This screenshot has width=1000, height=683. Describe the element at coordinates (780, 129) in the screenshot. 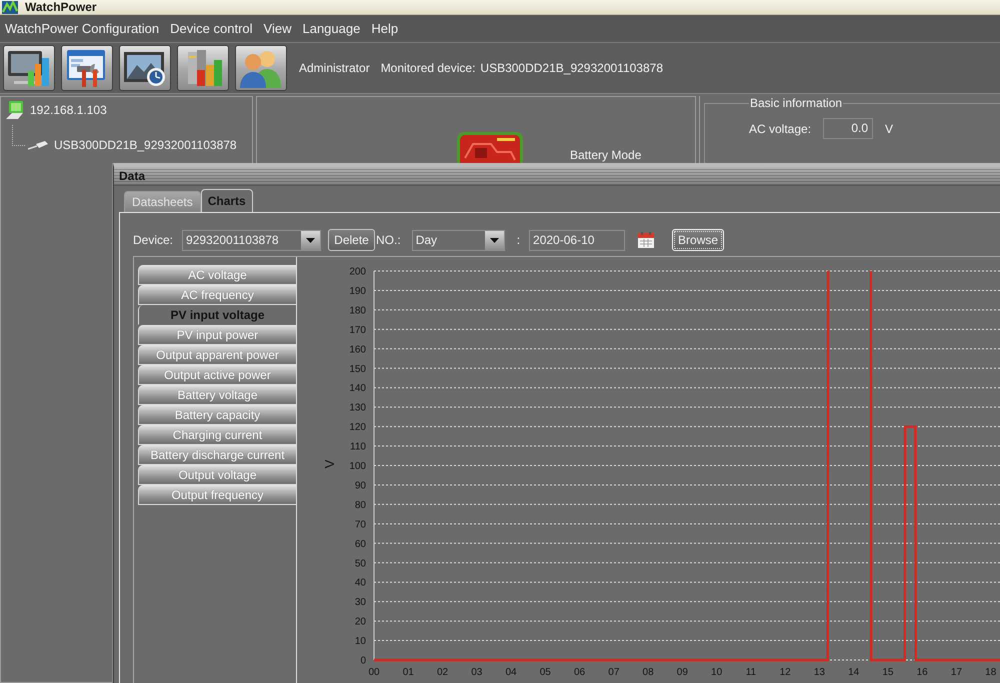

I see `field-label: AC voltage:` at that location.